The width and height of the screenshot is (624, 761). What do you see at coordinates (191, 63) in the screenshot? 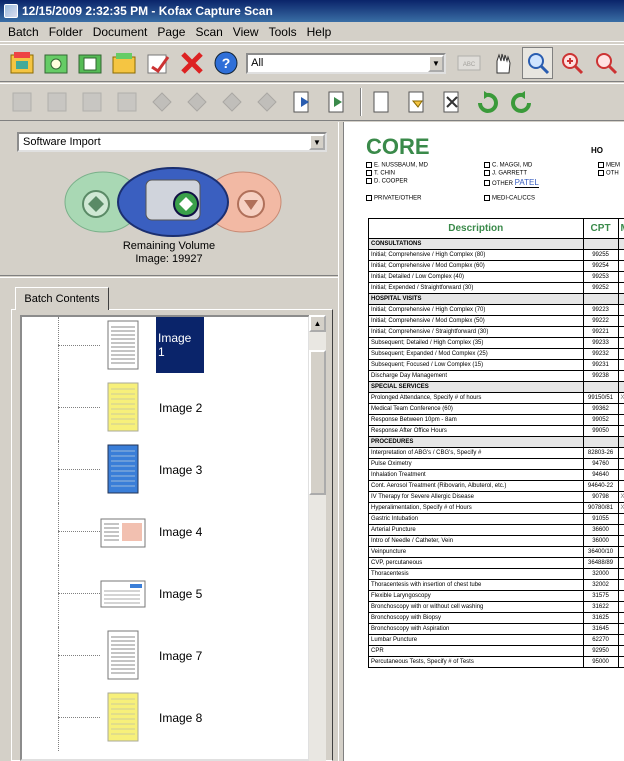
I see `delete-icon` at bounding box center [191, 63].